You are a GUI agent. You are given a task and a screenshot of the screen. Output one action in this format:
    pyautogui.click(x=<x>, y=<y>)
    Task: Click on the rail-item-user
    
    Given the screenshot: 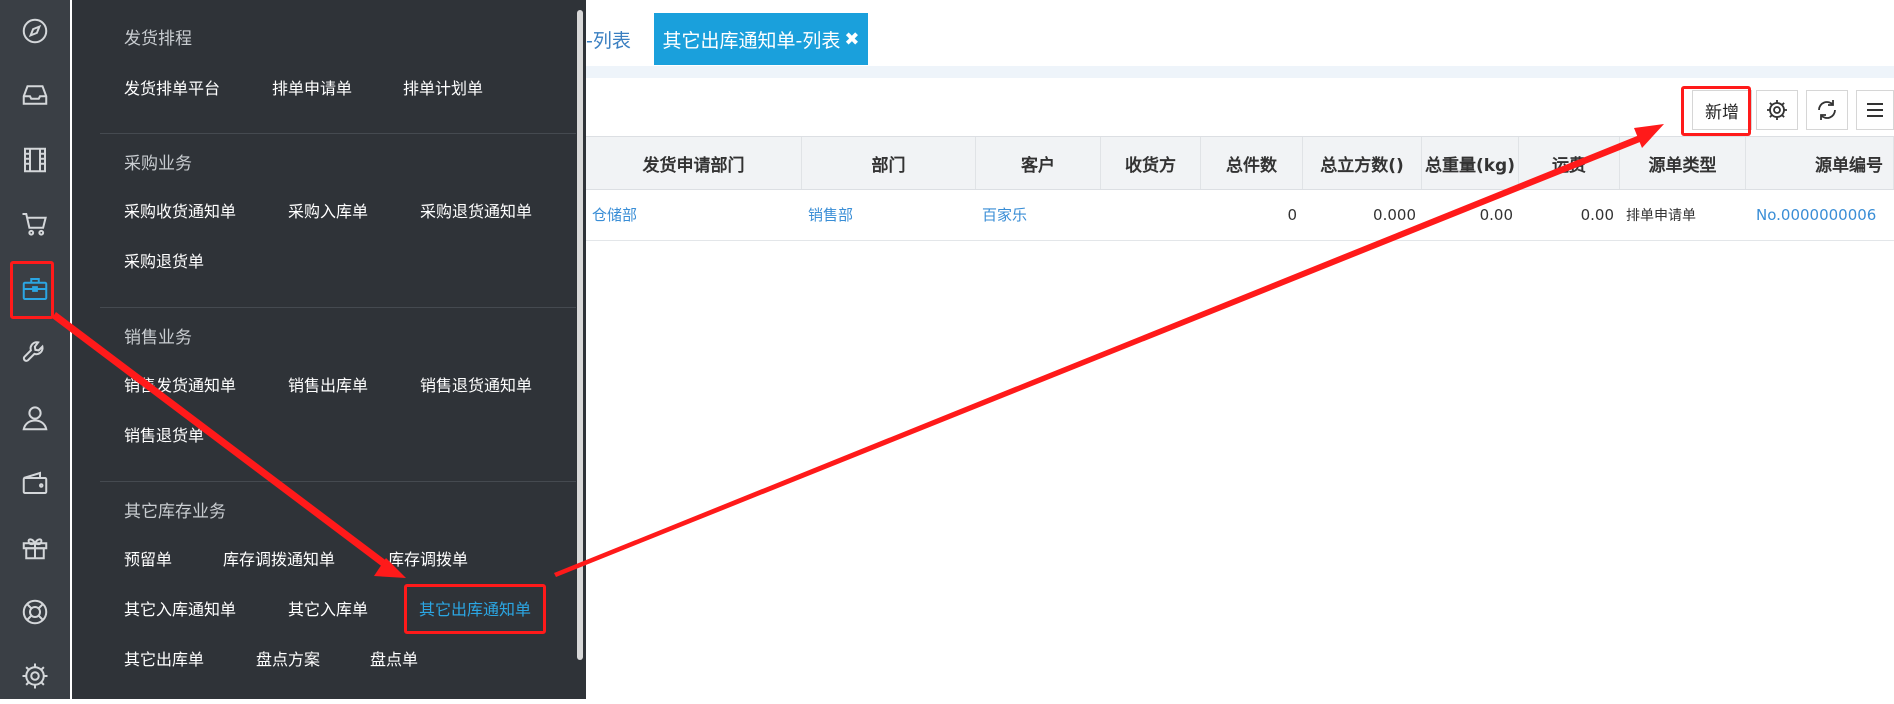 What is the action you would take?
    pyautogui.click(x=35, y=418)
    